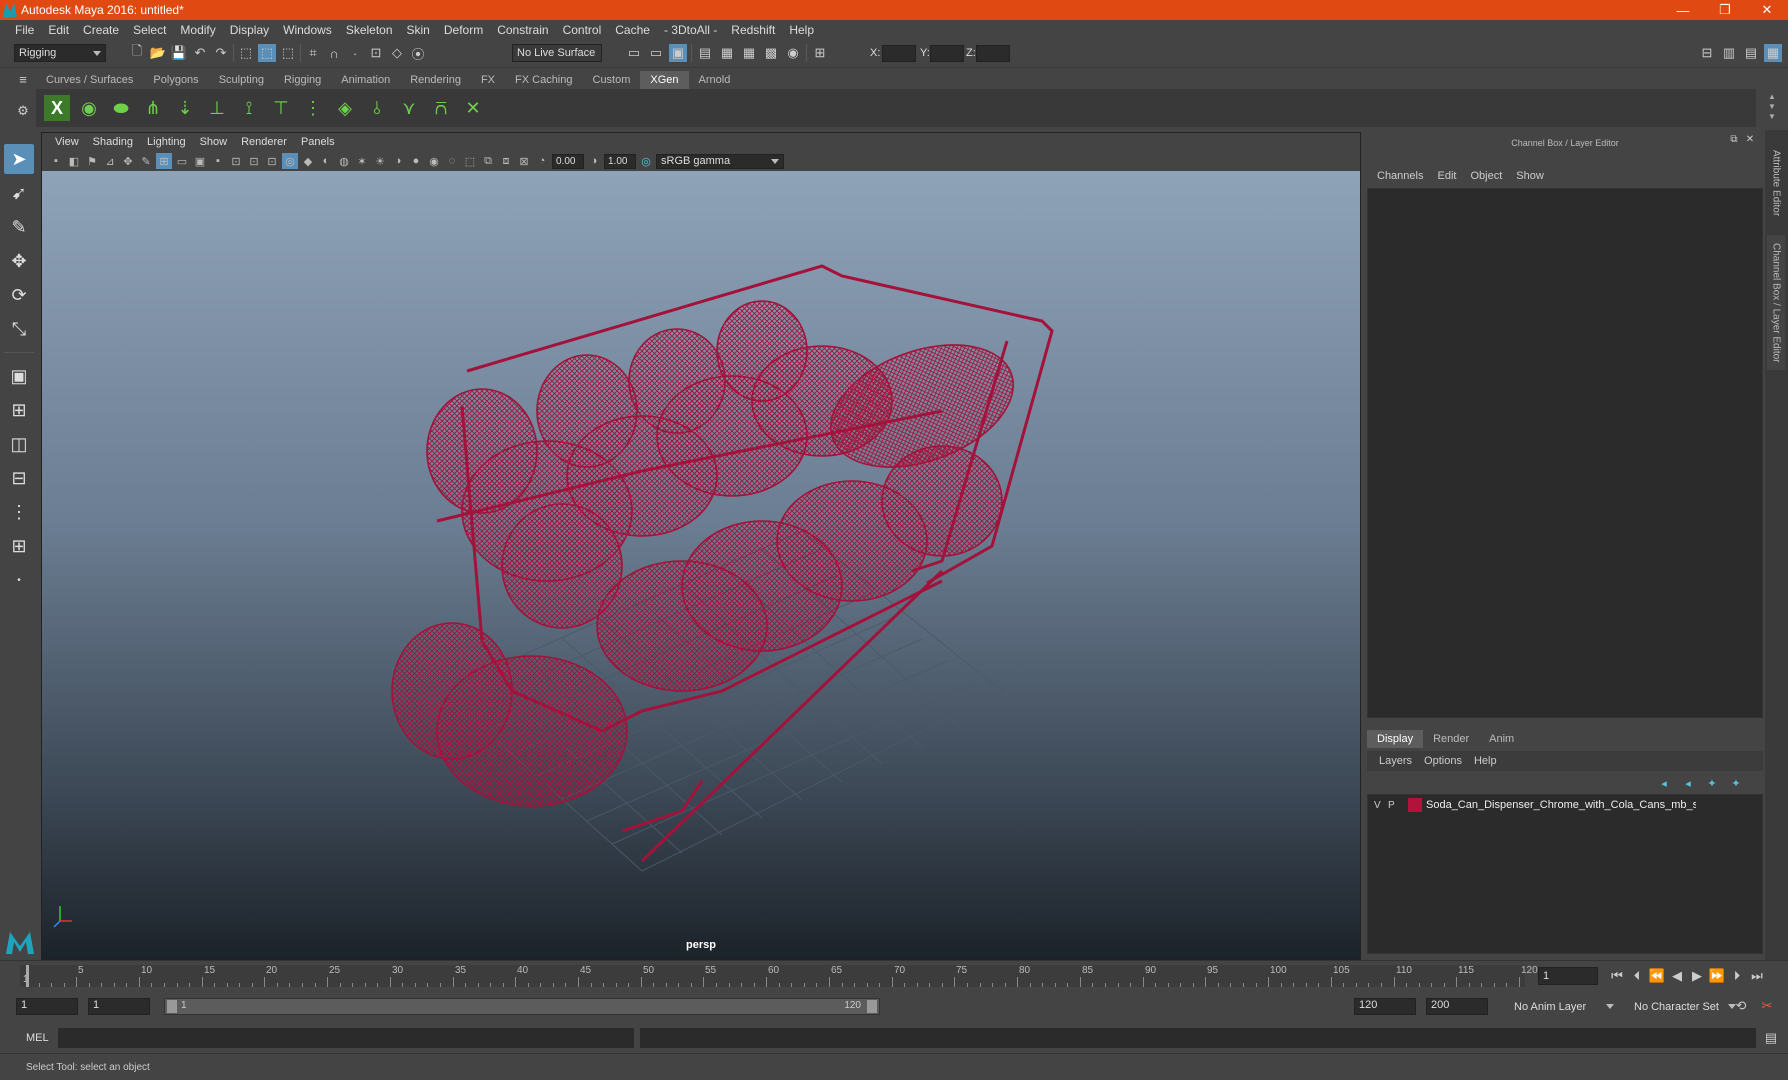  I want to click on script-editor-icon: ▤, so click(1771, 1038).